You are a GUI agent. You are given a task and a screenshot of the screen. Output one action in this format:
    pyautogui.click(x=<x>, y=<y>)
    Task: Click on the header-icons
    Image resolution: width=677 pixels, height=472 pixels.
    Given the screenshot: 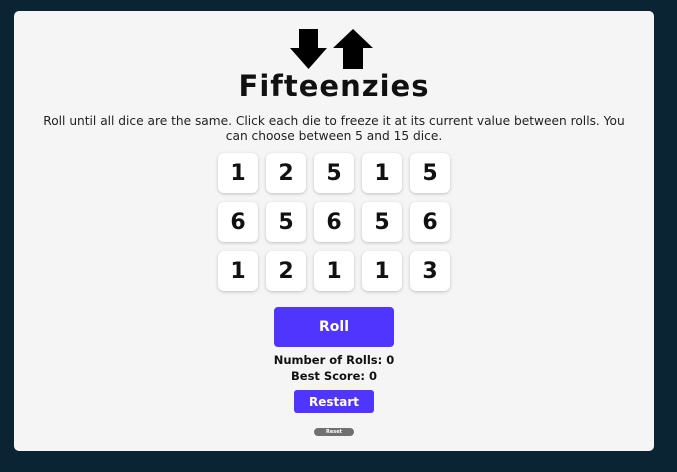 What is the action you would take?
    pyautogui.click(x=335, y=50)
    